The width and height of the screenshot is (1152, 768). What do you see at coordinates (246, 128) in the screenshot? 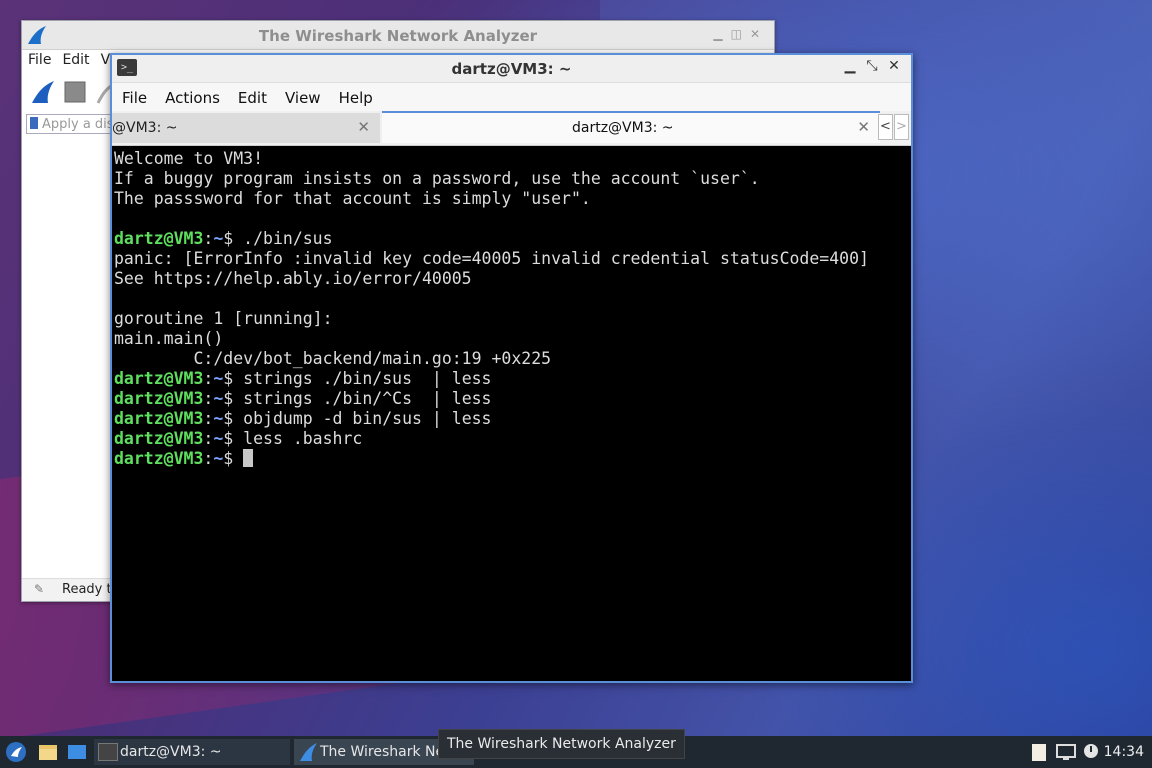
I see `tab-1: @VM3: ~ ✕` at bounding box center [246, 128].